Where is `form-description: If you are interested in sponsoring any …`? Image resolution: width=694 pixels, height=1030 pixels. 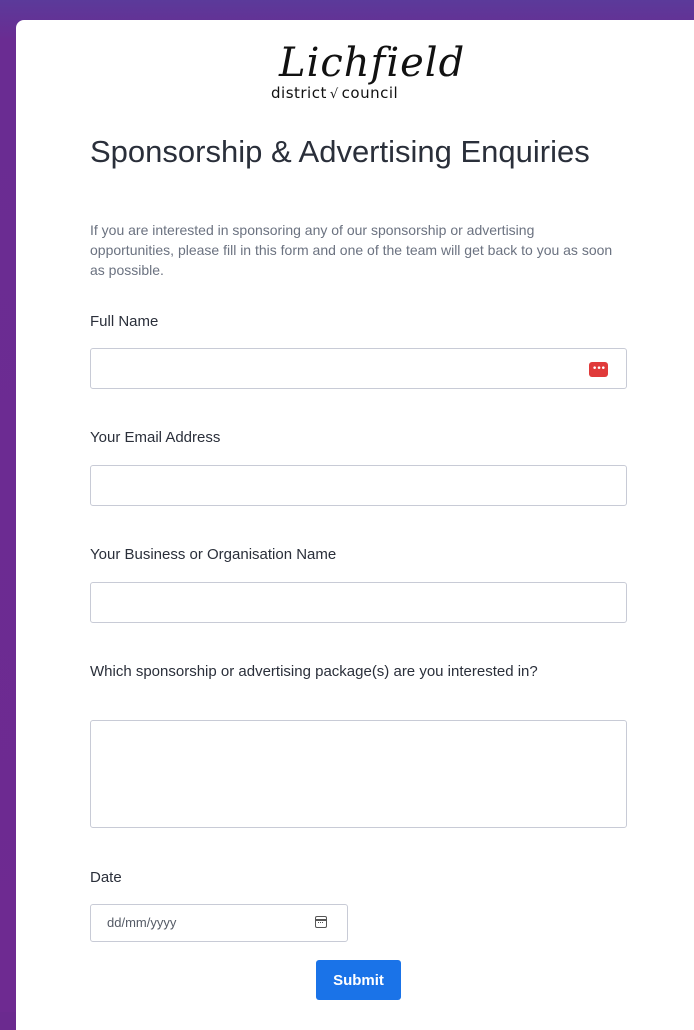 form-description: If you are interested in sponsoring any … is located at coordinates (351, 250).